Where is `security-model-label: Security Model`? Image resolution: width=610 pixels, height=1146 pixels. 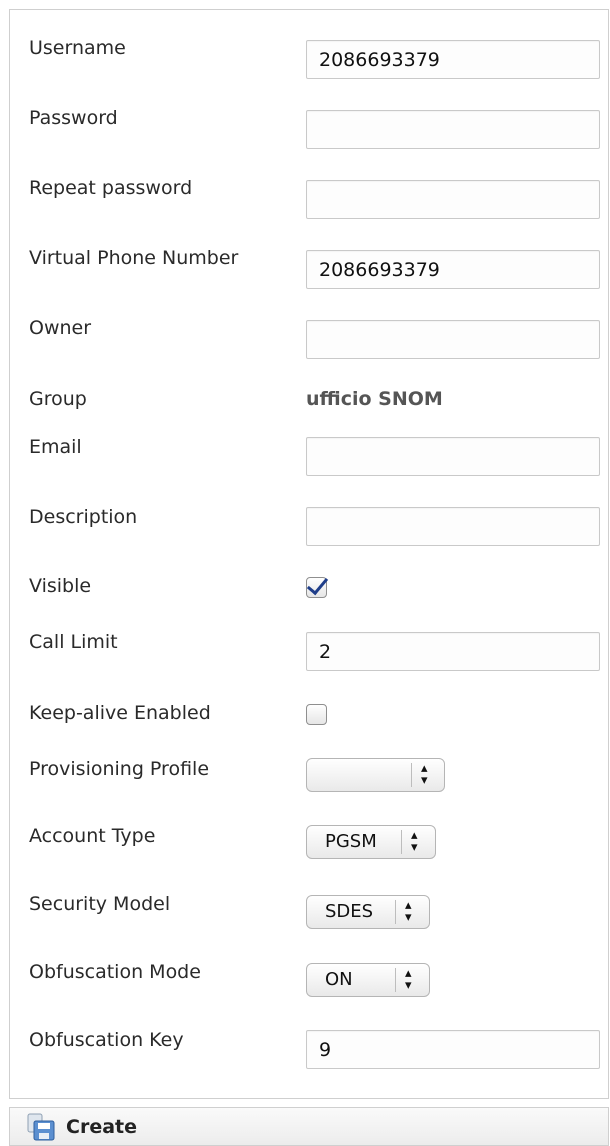
security-model-label: Security Model is located at coordinates (100, 904).